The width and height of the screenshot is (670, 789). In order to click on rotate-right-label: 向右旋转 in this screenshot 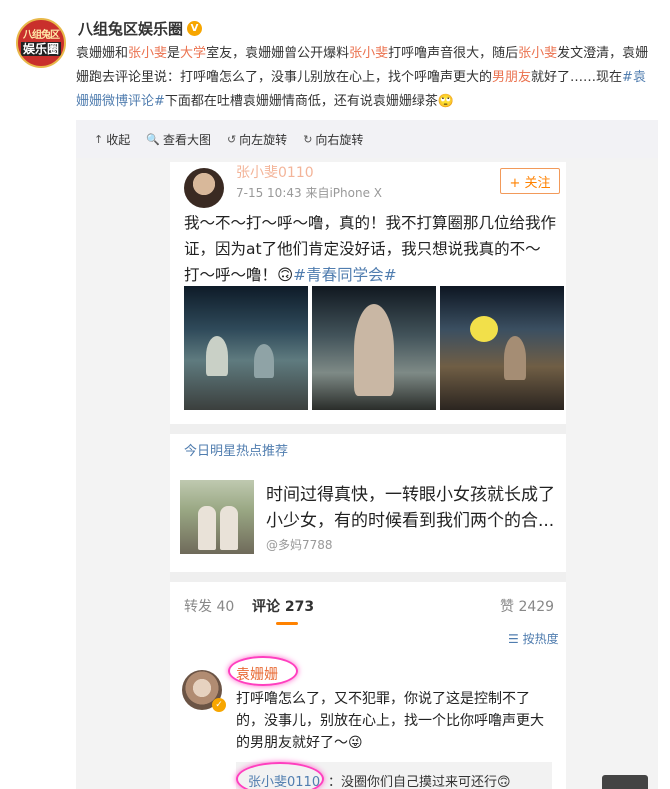, I will do `click(339, 139)`.